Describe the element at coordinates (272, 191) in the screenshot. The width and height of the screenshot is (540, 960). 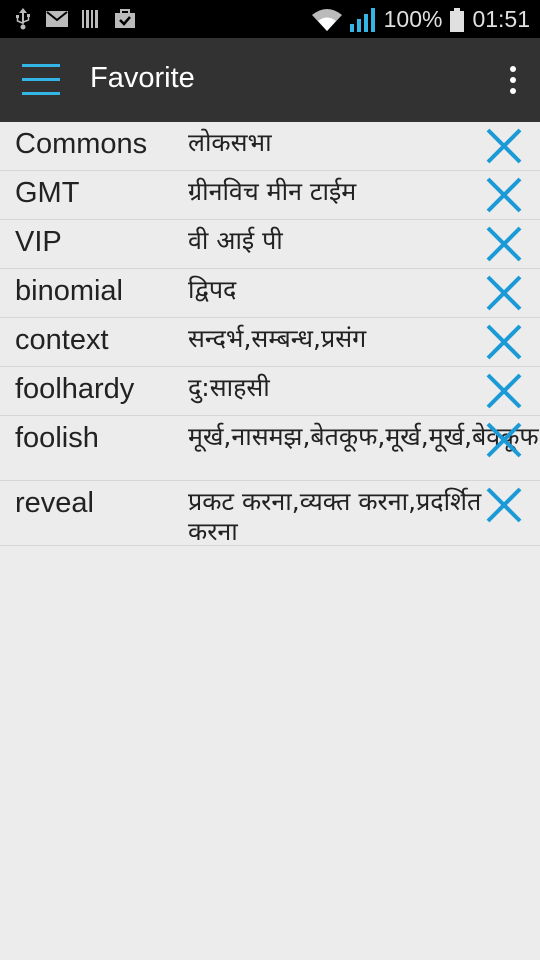
I see `meaning-text: ग्रीनविच मीन टाईम` at that location.